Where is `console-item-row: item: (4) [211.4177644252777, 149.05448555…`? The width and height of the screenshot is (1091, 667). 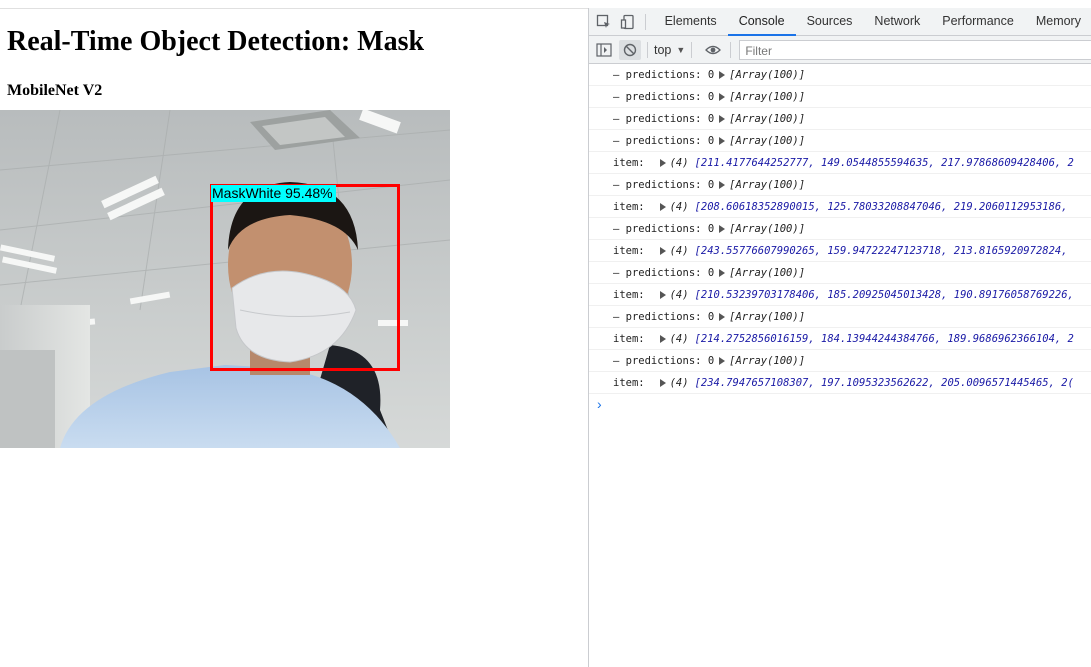 console-item-row: item: (4) [211.4177644252777, 149.05448555… is located at coordinates (840, 163).